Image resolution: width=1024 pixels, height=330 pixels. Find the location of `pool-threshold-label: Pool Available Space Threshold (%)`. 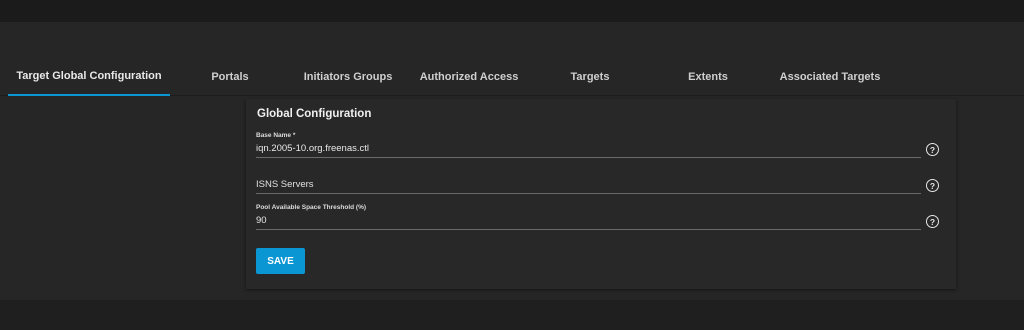

pool-threshold-label: Pool Available Space Threshold (%) is located at coordinates (311, 207).